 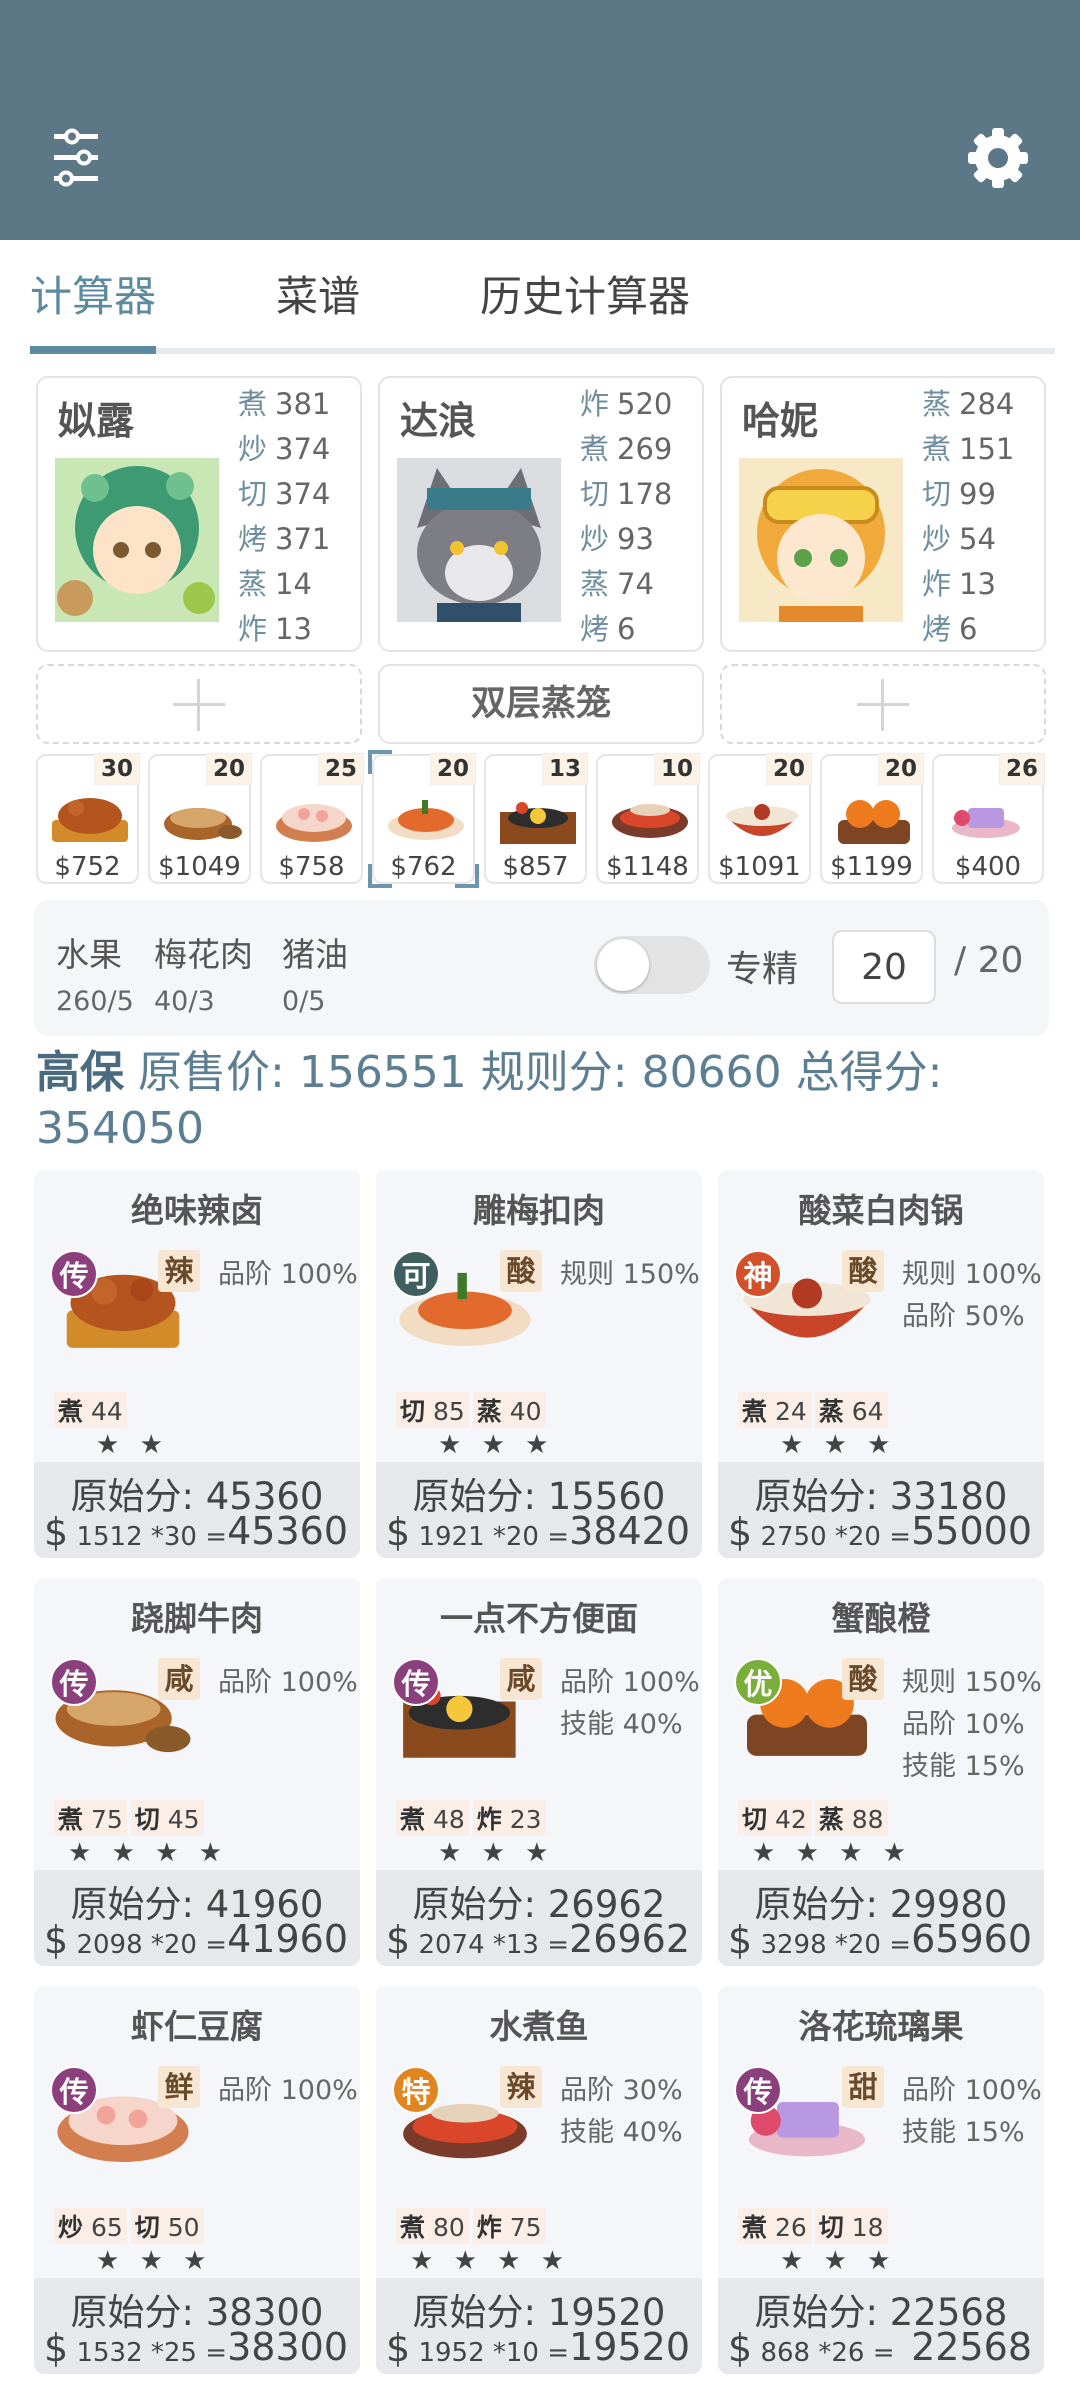 I want to click on tab-history-calculator: 历史计算器, so click(x=585, y=297).